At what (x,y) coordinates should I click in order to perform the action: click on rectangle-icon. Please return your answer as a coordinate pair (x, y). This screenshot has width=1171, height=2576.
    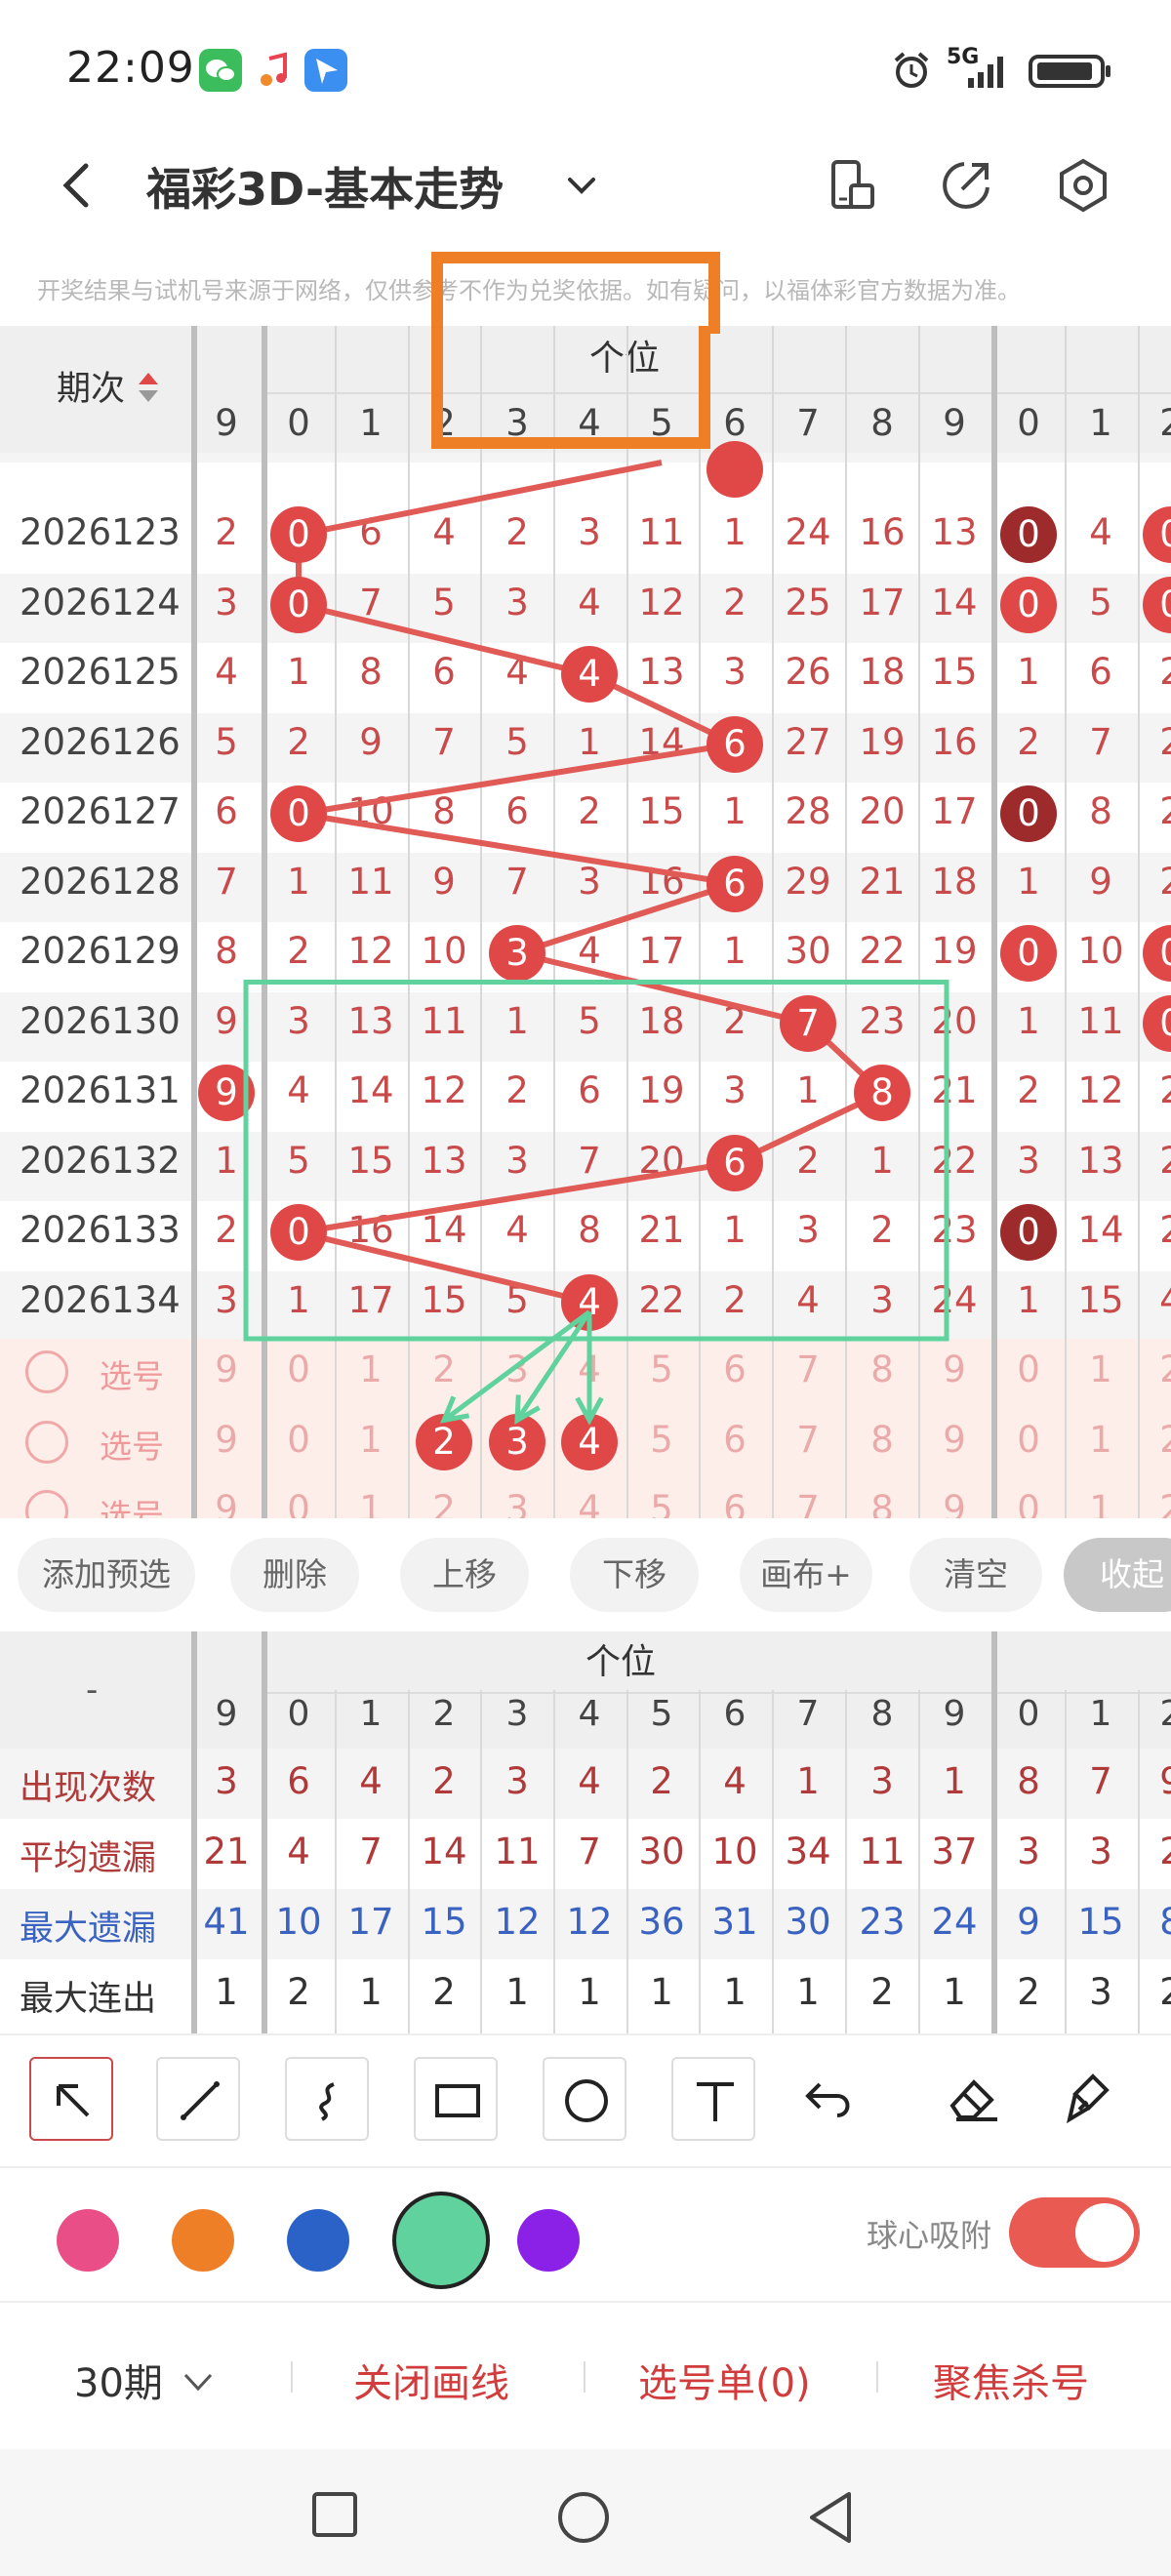
    Looking at the image, I should click on (457, 2100).